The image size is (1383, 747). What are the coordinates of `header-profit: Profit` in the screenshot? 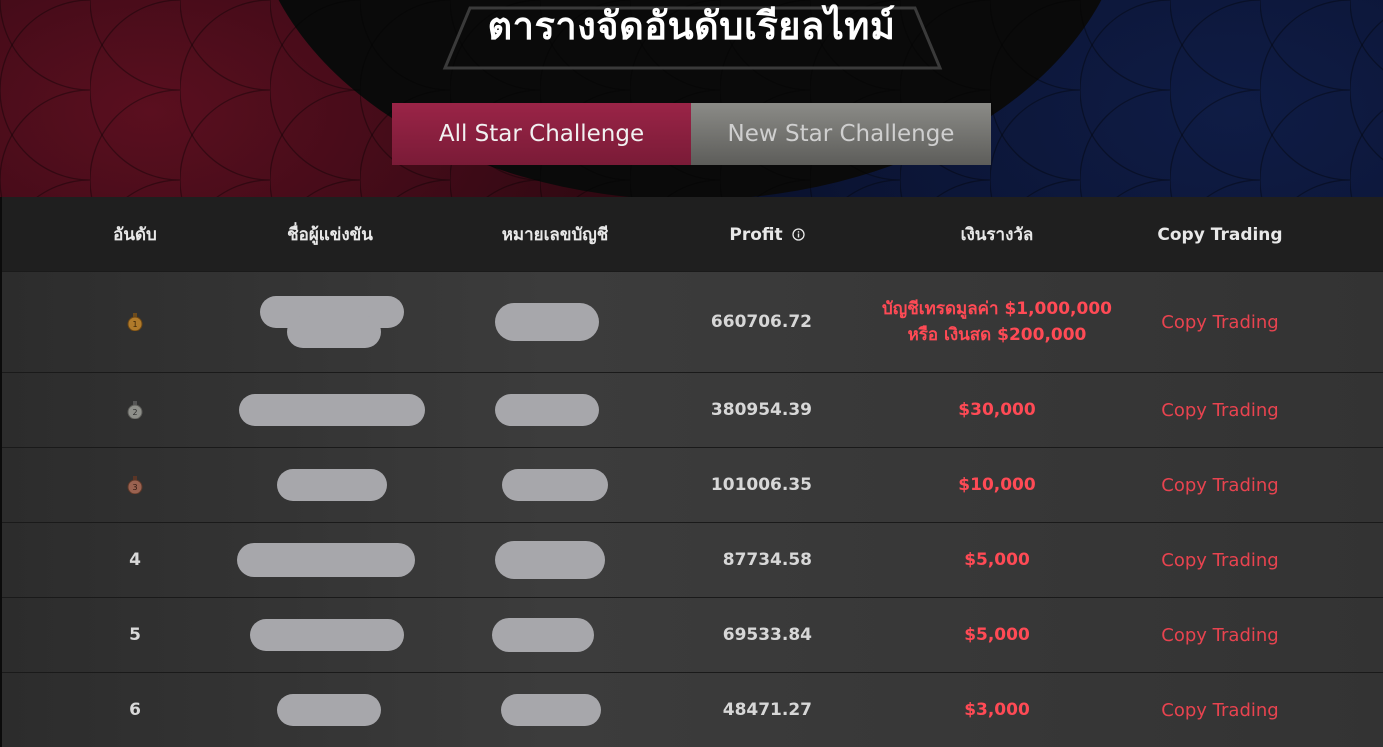 It's located at (767, 234).